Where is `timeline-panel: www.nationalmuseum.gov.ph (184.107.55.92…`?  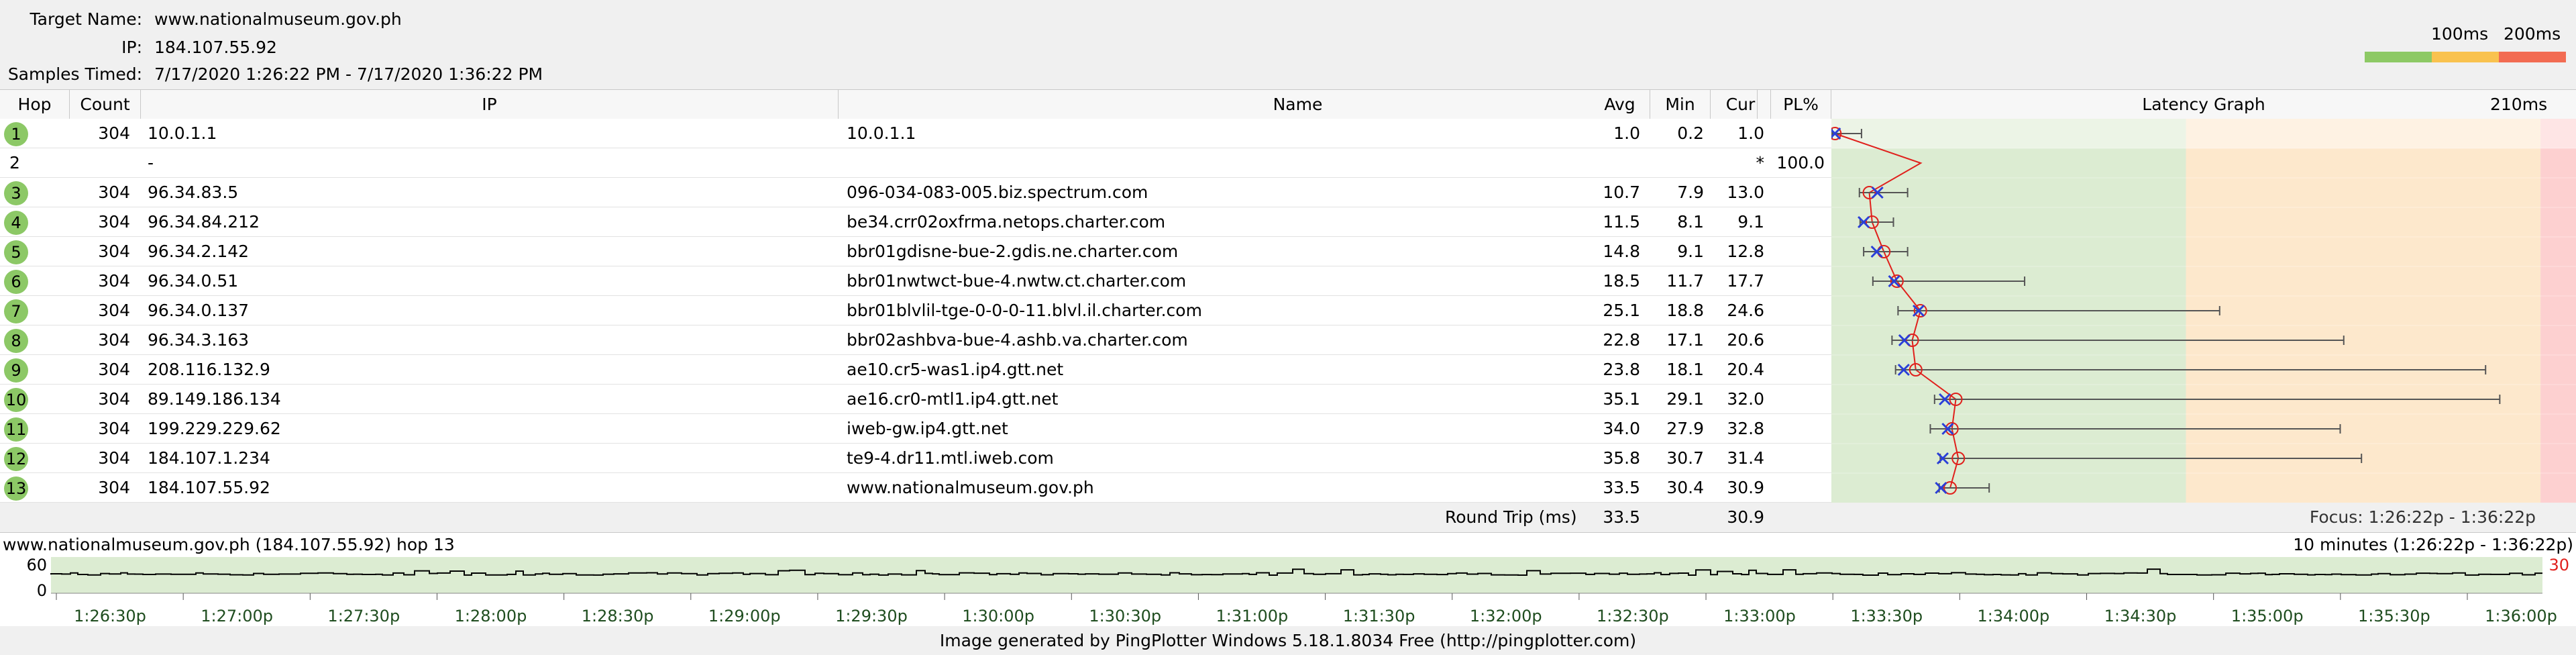
timeline-panel: www.nationalmuseum.gov.ph (184.107.55.92… is located at coordinates (1288, 579).